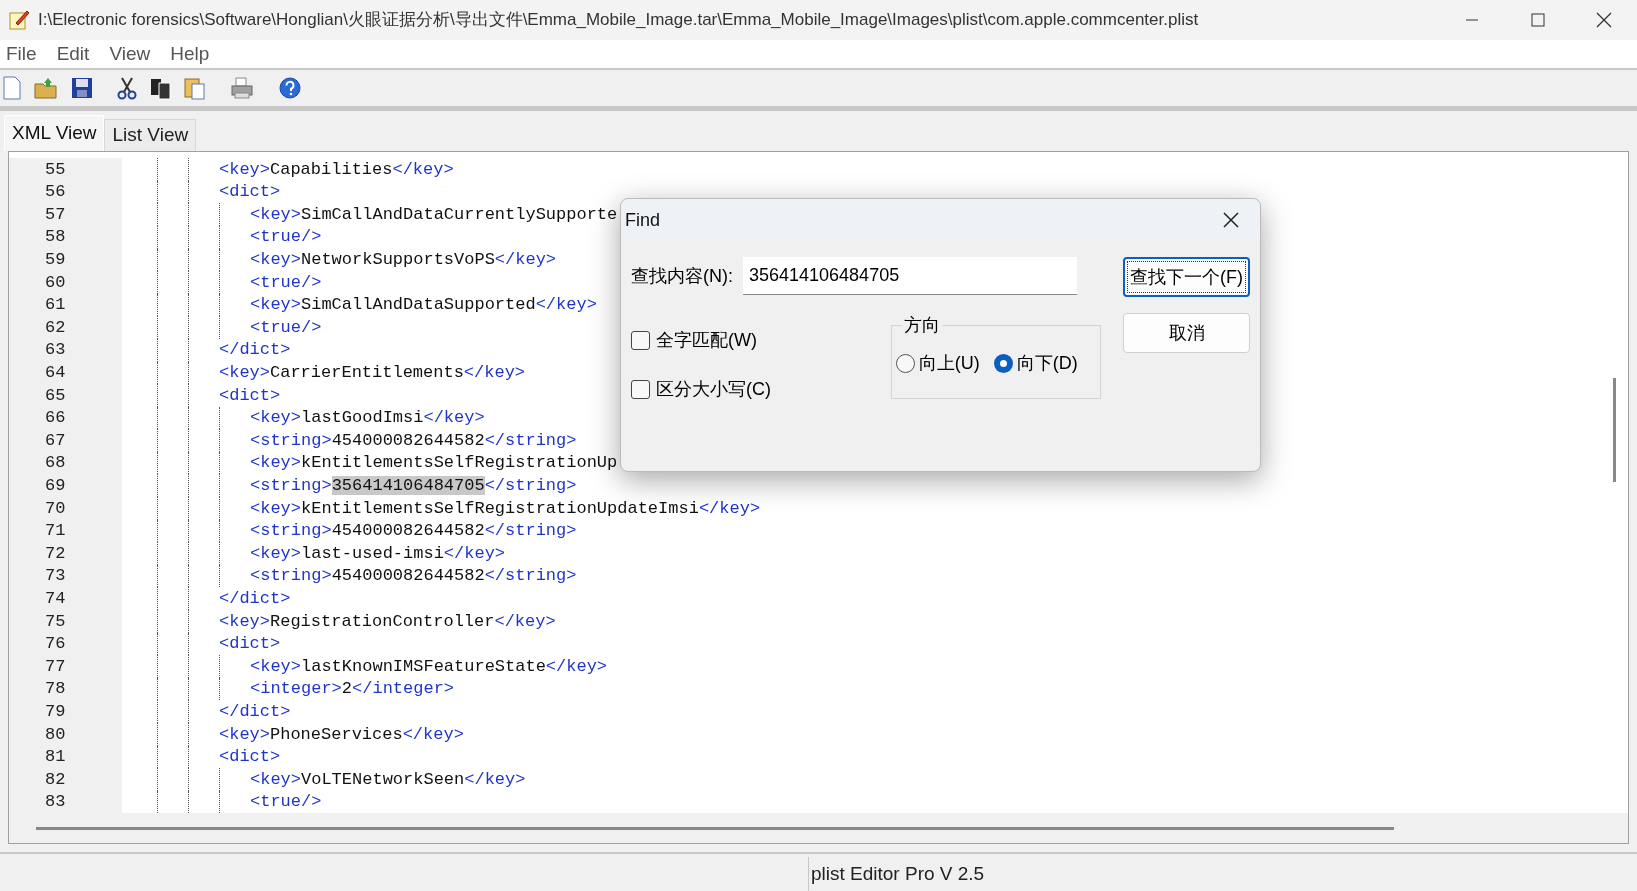 This screenshot has width=1637, height=891. I want to click on horizontal-scrollbar, so click(715, 828).